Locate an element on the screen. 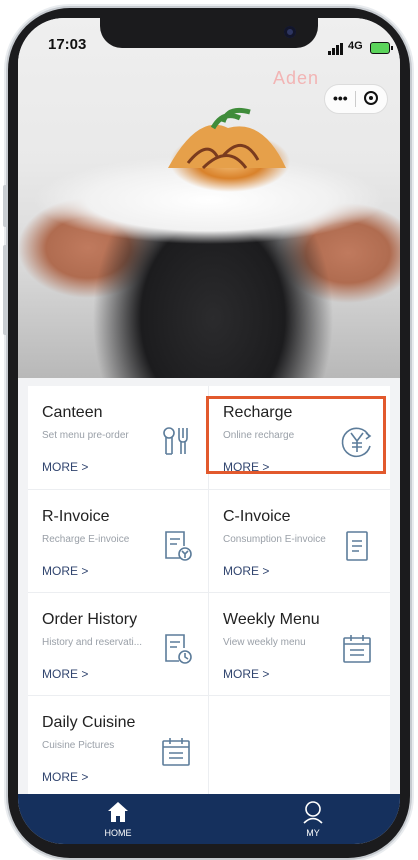 The height and width of the screenshot is (860, 418). tile-title: Daily Cuisine is located at coordinates (89, 722).